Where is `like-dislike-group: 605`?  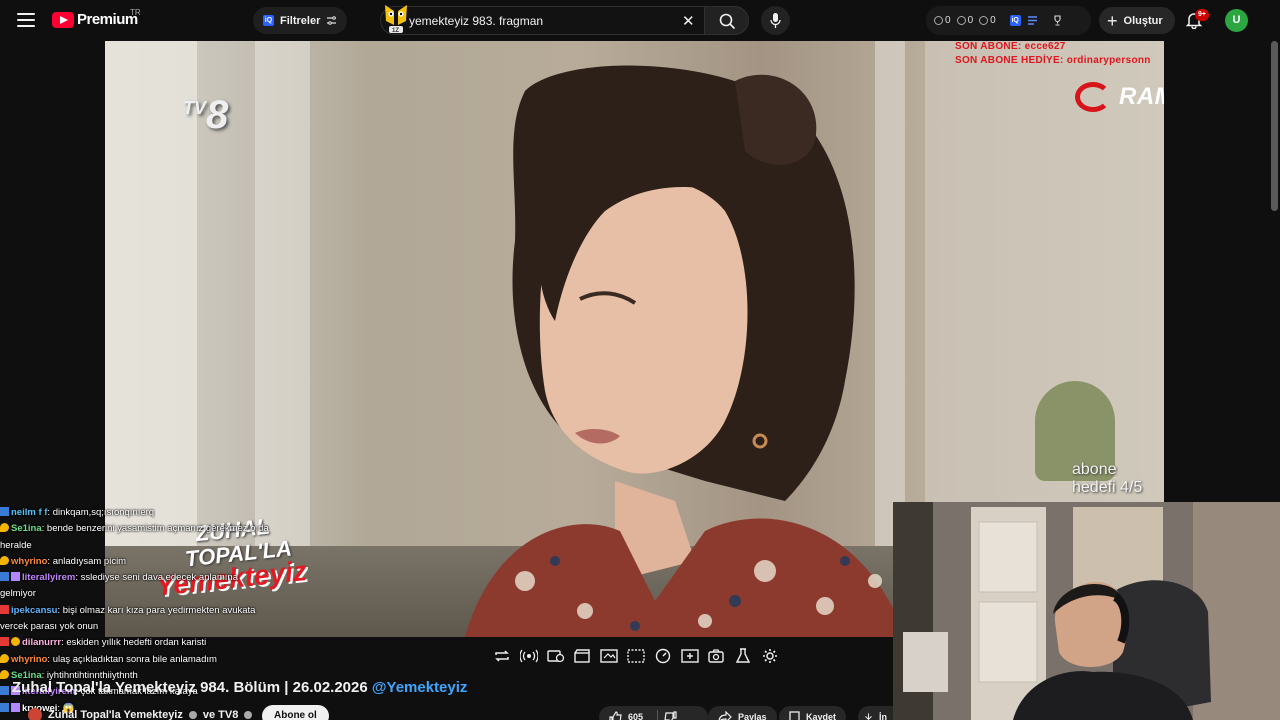
like-dislike-group: 605 is located at coordinates (653, 713).